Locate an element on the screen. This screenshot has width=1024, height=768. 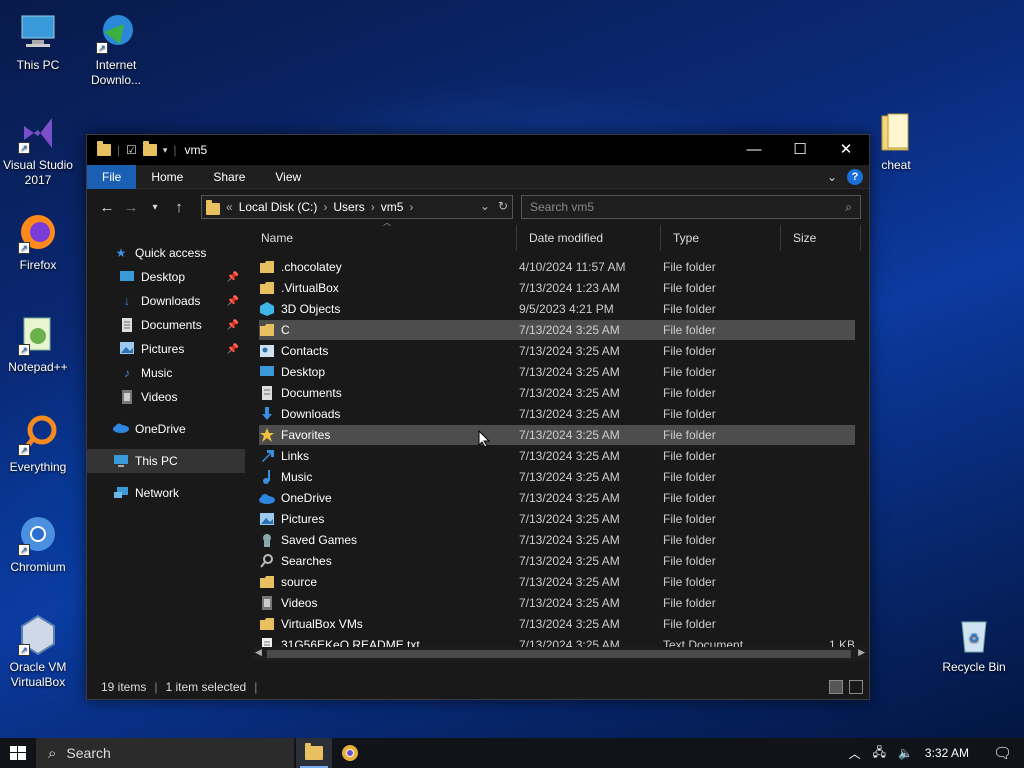
table-row: Videos 7/13/2024 3:25 AM File folder is located at coordinates (557, 603).